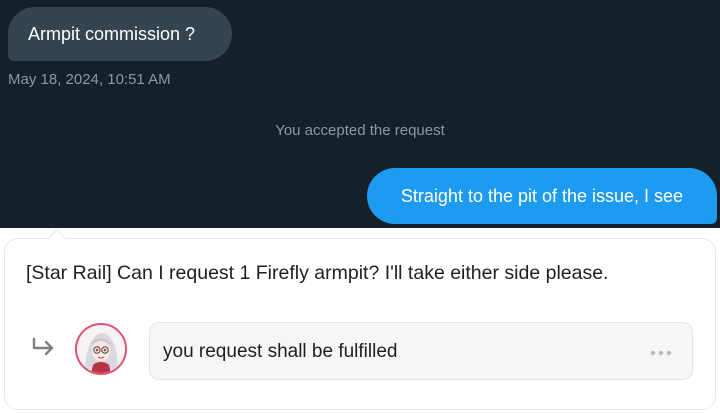  I want to click on outgoing-message-bubble: Straight to the pit of the issue, I see, so click(542, 196).